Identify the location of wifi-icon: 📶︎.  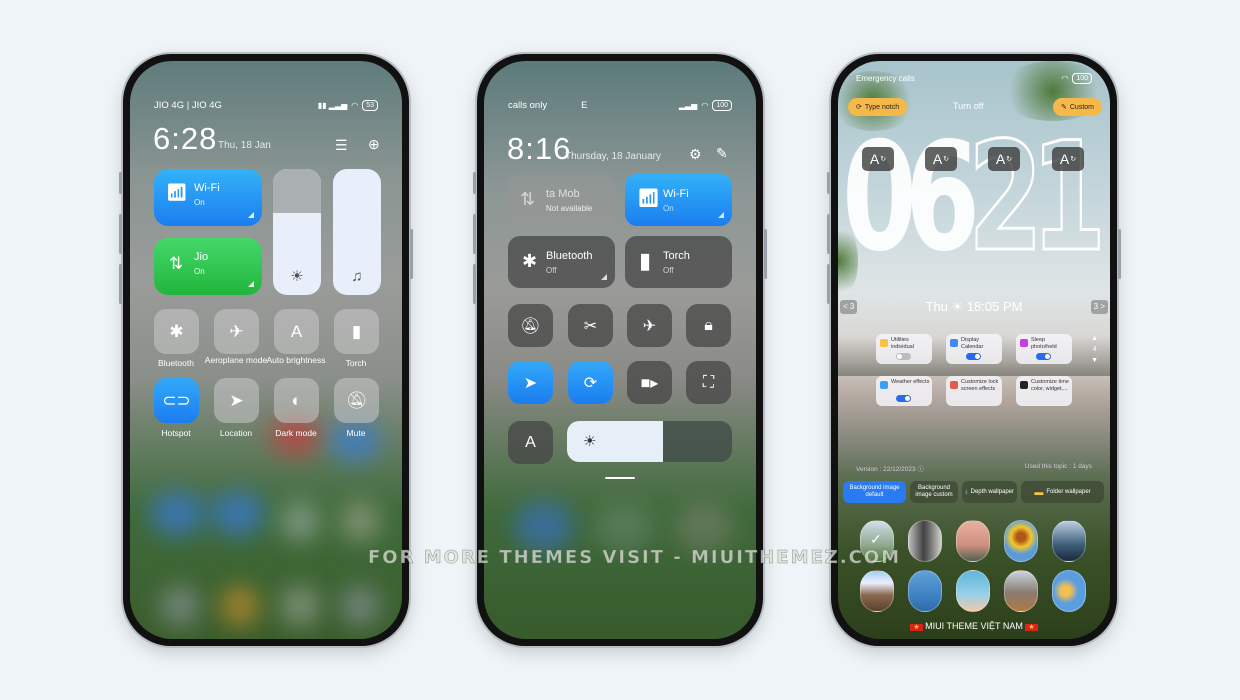
(177, 192).